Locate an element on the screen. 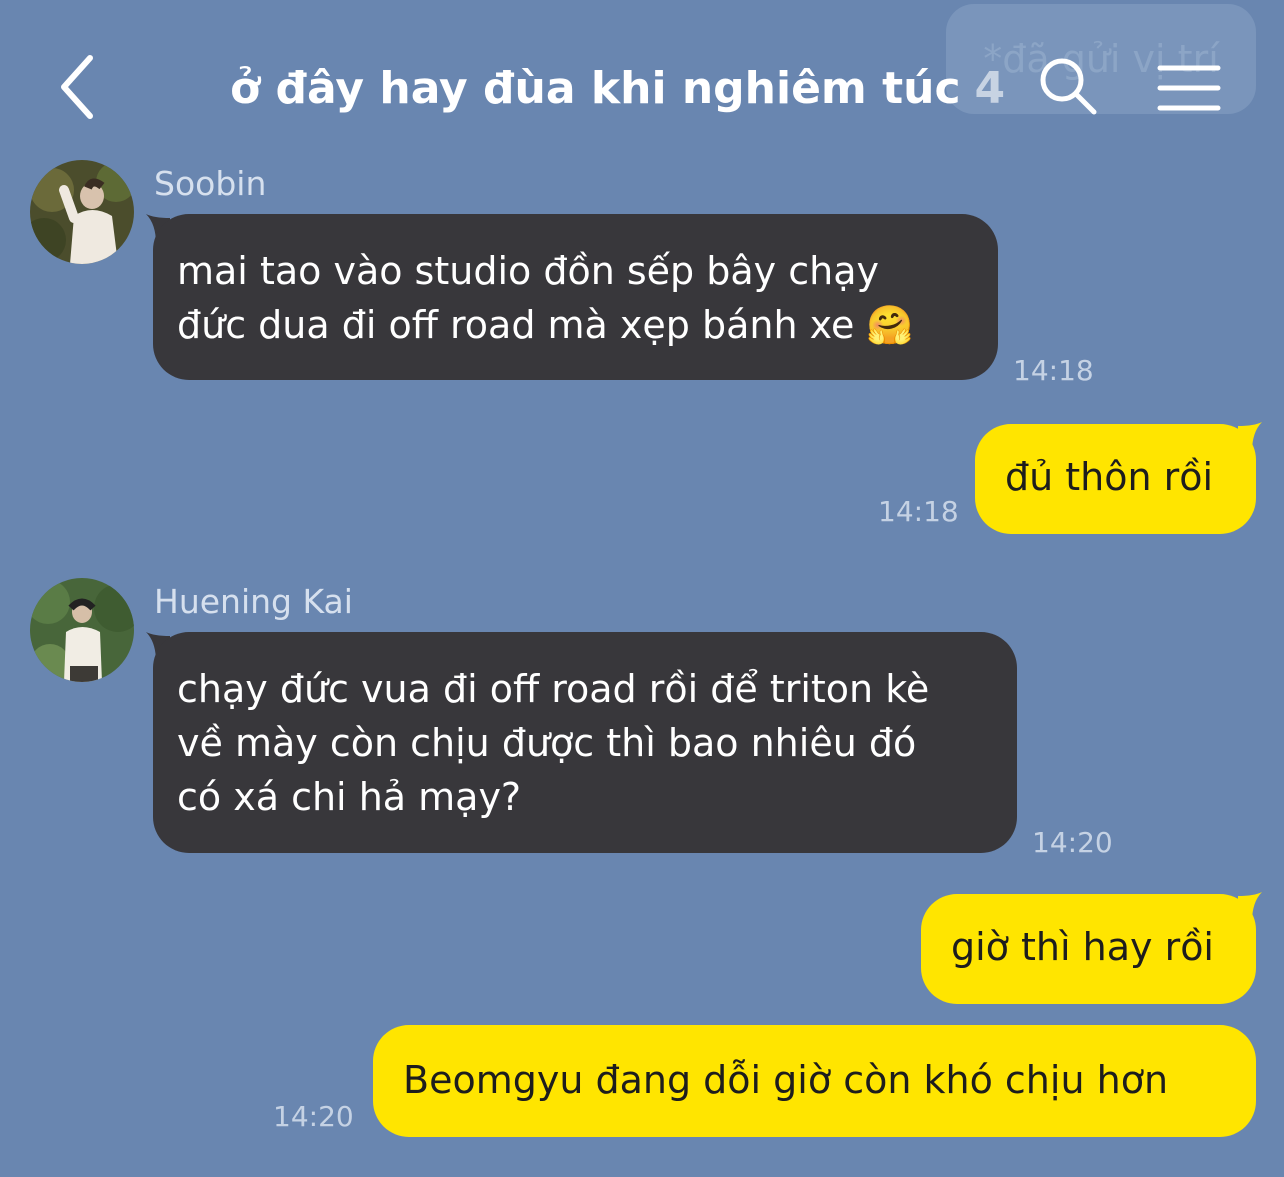 Image resolution: width=1284 pixels, height=1177 pixels. message-line: đức dua đi off road mà xẹp bánh xe 🤗 is located at coordinates (545, 325).